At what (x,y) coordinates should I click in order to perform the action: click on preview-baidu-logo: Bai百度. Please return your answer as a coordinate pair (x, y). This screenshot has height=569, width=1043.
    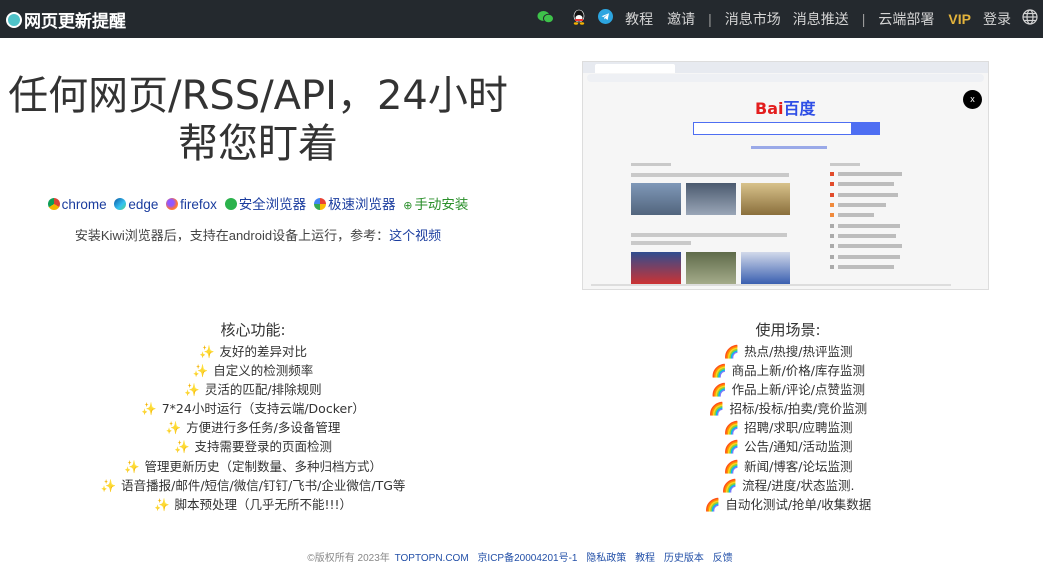
    Looking at the image, I should click on (785, 107).